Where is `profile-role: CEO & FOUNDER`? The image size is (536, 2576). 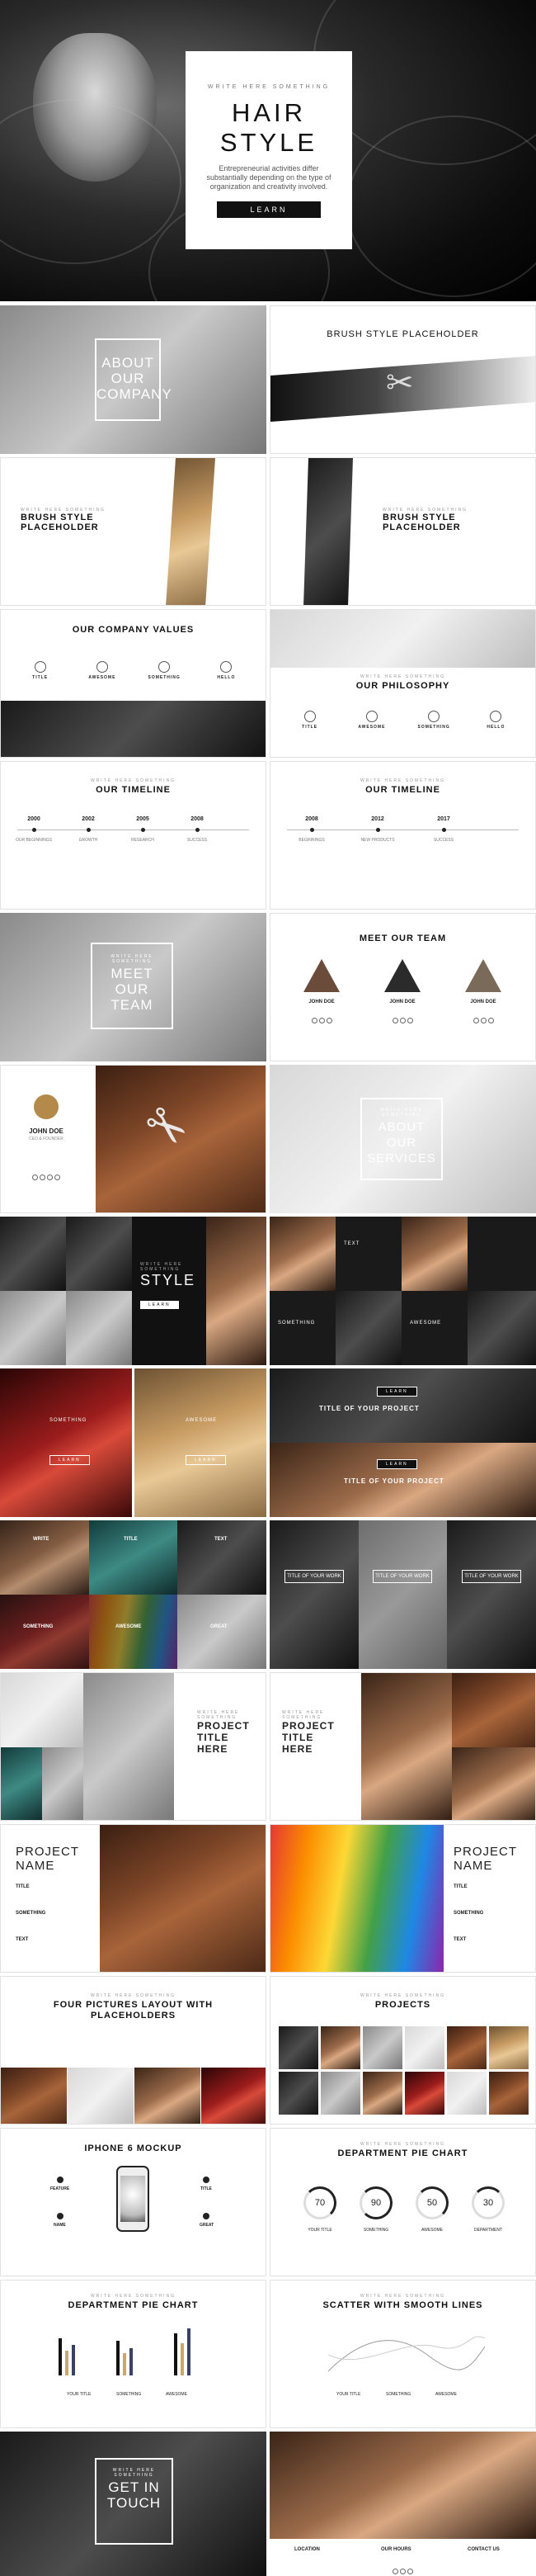 profile-role: CEO & FOUNDER is located at coordinates (46, 1139).